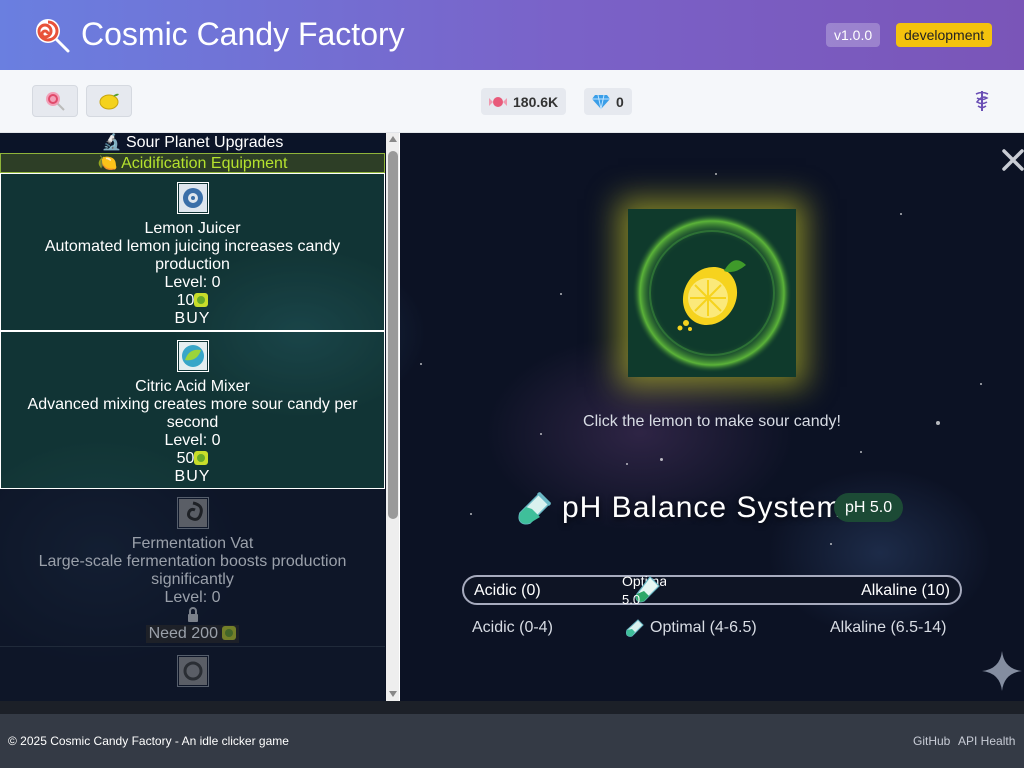  Describe the element at coordinates (512, 707) in the screenshot. I see `footer-divider` at that location.